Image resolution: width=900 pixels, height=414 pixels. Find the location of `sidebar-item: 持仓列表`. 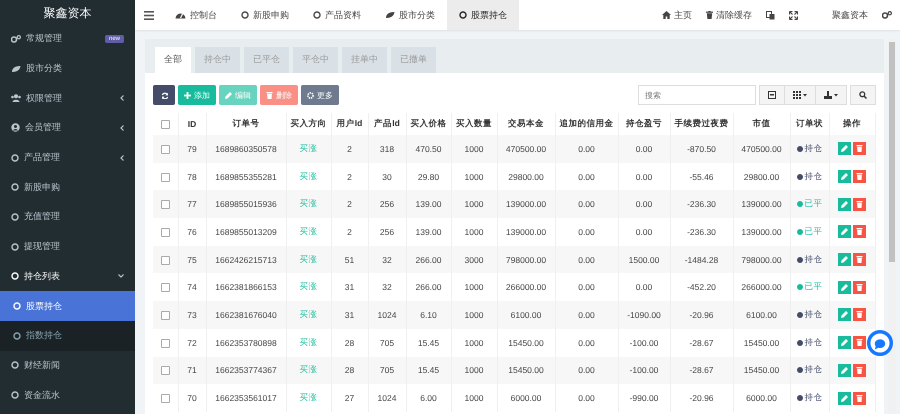

sidebar-item: 持仓列表 is located at coordinates (67, 277).